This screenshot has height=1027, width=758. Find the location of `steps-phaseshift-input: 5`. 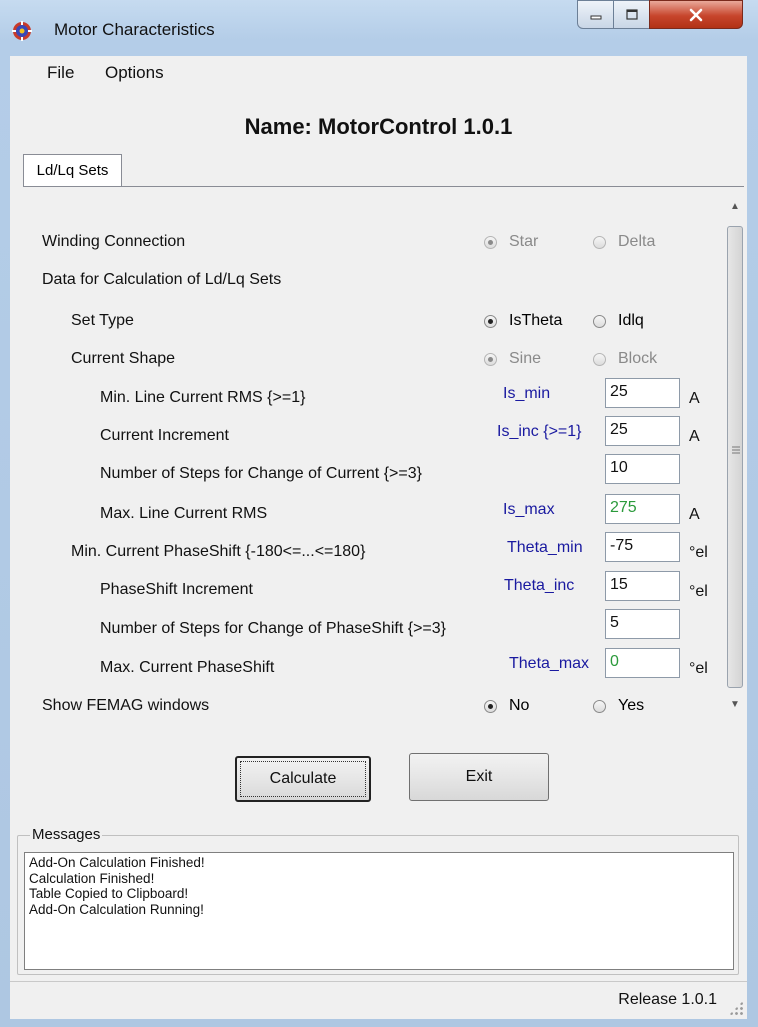

steps-phaseshift-input: 5 is located at coordinates (642, 624).